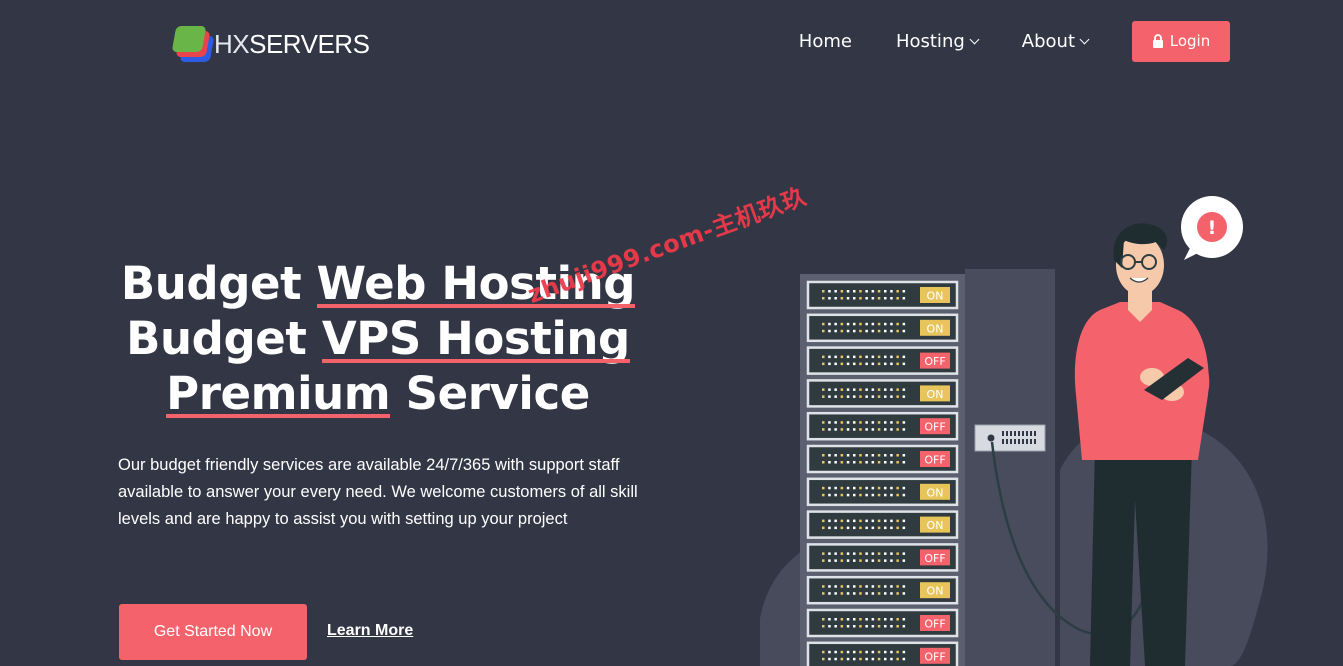 This screenshot has height=666, width=1343. I want to click on nav-item-home: Home, so click(825, 41).